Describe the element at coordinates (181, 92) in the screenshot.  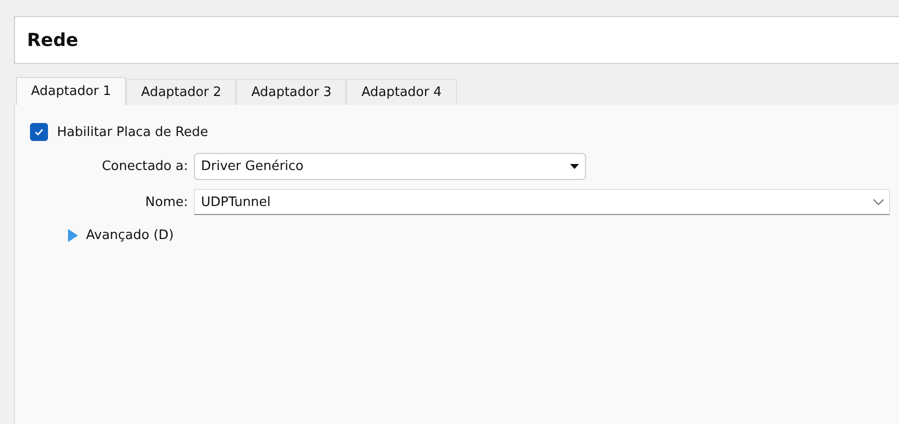
I see `tab: Adaptador 2` at that location.